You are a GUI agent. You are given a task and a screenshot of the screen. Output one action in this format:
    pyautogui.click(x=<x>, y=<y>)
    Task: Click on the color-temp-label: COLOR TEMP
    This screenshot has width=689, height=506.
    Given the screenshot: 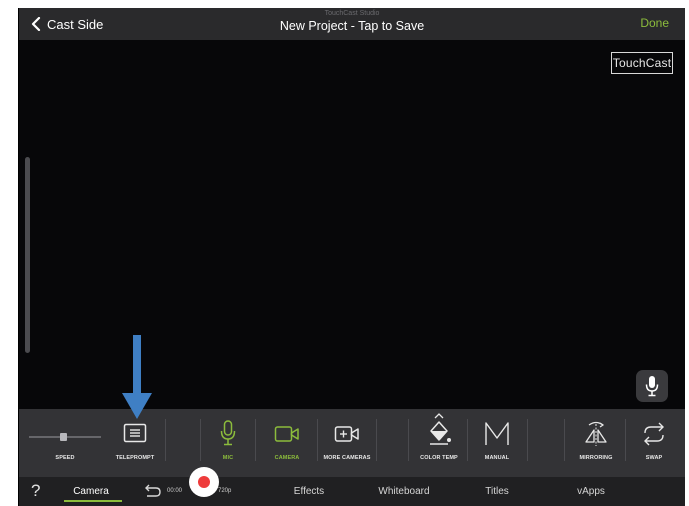 What is the action you would take?
    pyautogui.click(x=439, y=458)
    